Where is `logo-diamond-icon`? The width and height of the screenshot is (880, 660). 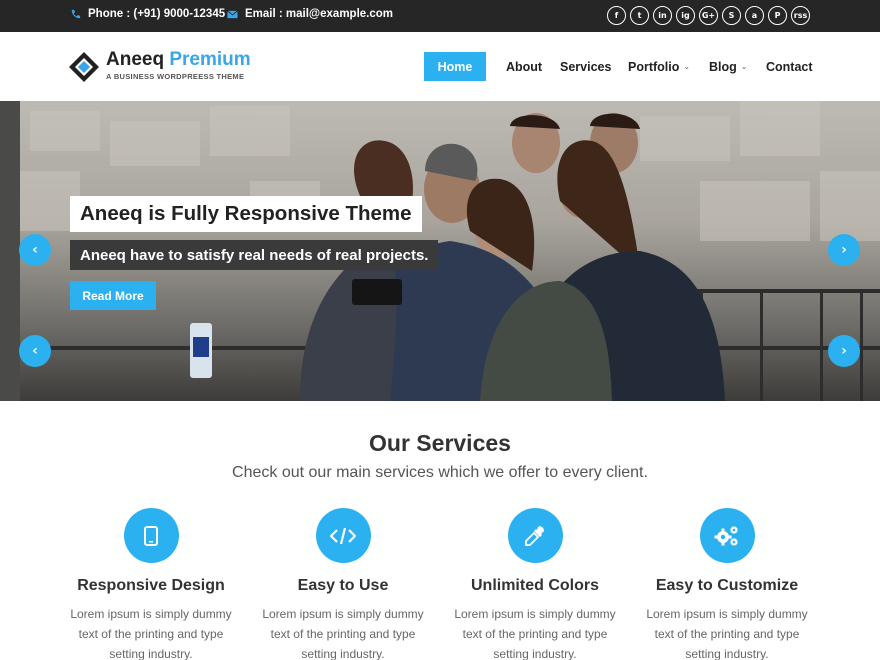
logo-diamond-icon is located at coordinates (84, 67).